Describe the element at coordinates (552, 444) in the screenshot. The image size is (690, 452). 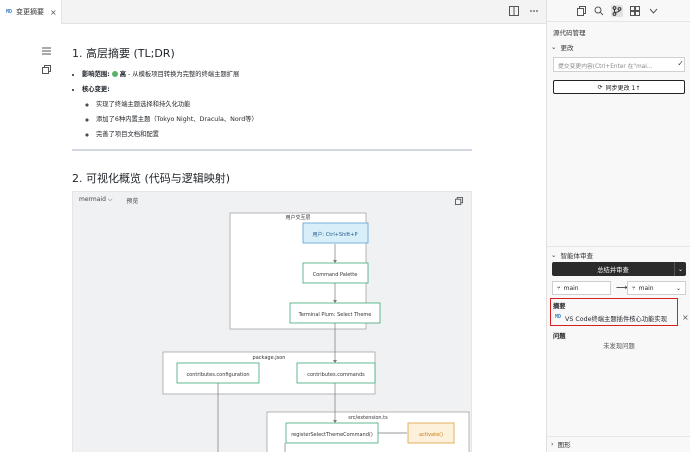
I see `chevron-right-icon: ›` at that location.